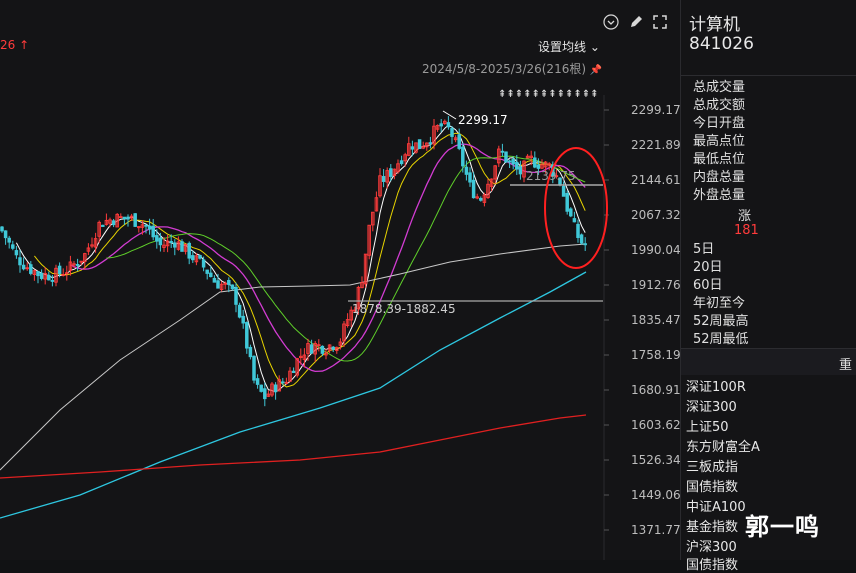 The height and width of the screenshot is (573, 856). I want to click on ma-settings-dropdown: 设置均线 ⌄, so click(569, 46).